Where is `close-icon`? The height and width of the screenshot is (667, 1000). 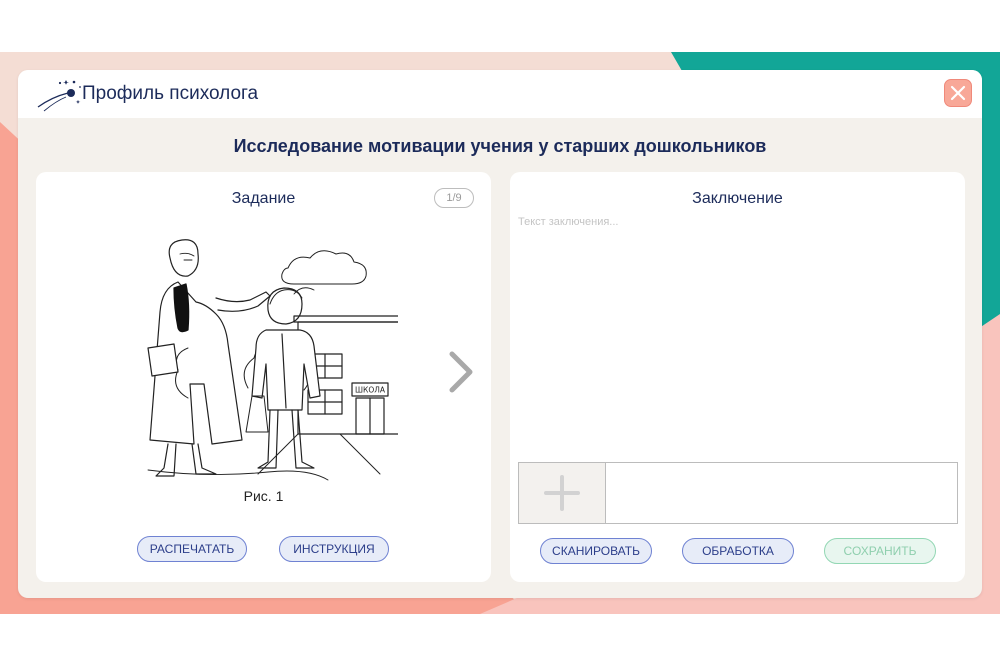 close-icon is located at coordinates (958, 93).